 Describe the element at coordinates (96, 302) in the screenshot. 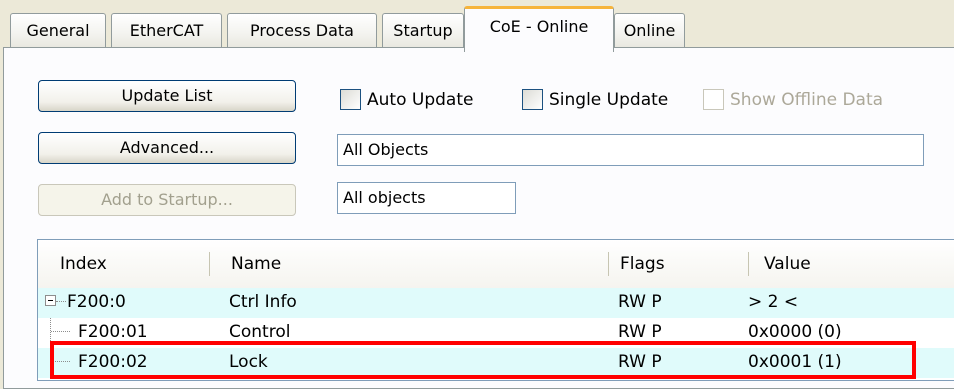

I see `row-index: F200:0` at that location.